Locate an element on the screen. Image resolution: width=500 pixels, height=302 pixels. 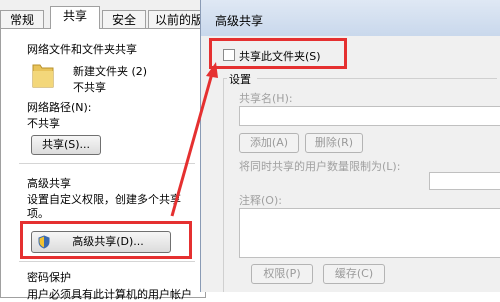
settings-group-label: 设置 is located at coordinates (240, 79).